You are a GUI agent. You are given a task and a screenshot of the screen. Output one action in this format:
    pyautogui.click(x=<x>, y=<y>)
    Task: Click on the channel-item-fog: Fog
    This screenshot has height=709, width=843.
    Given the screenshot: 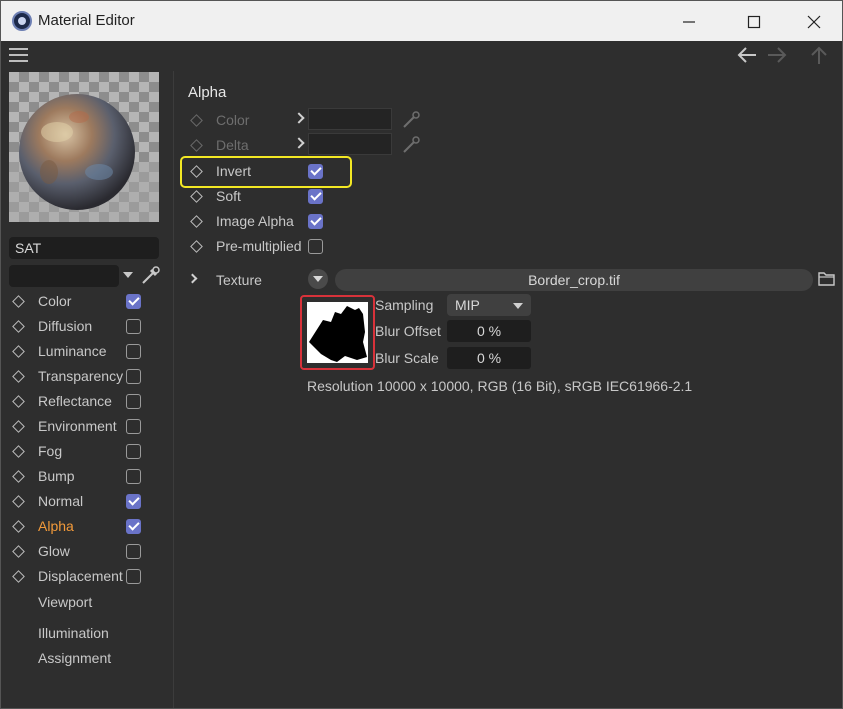 What is the action you would take?
    pyautogui.click(x=87, y=451)
    